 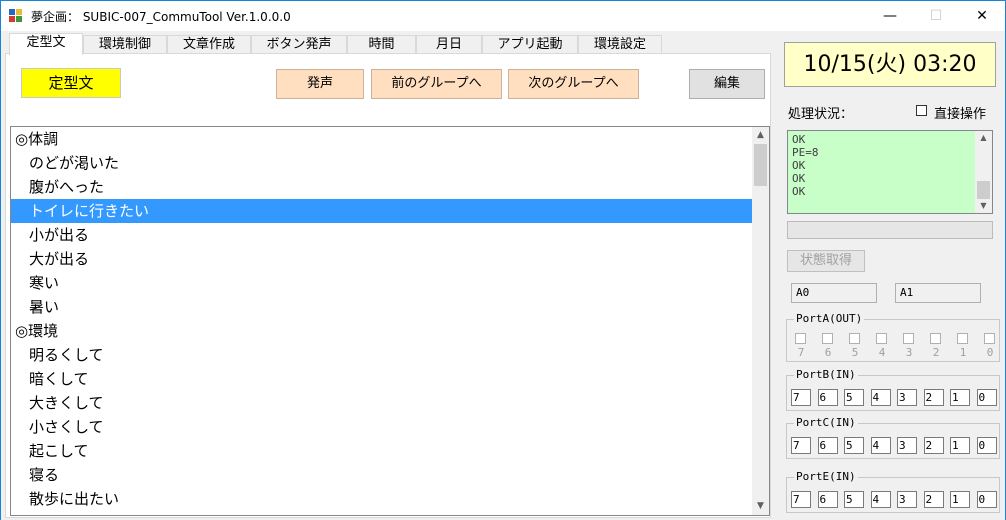 What do you see at coordinates (805, 152) in the screenshot?
I see `status-log-line: PE=8` at bounding box center [805, 152].